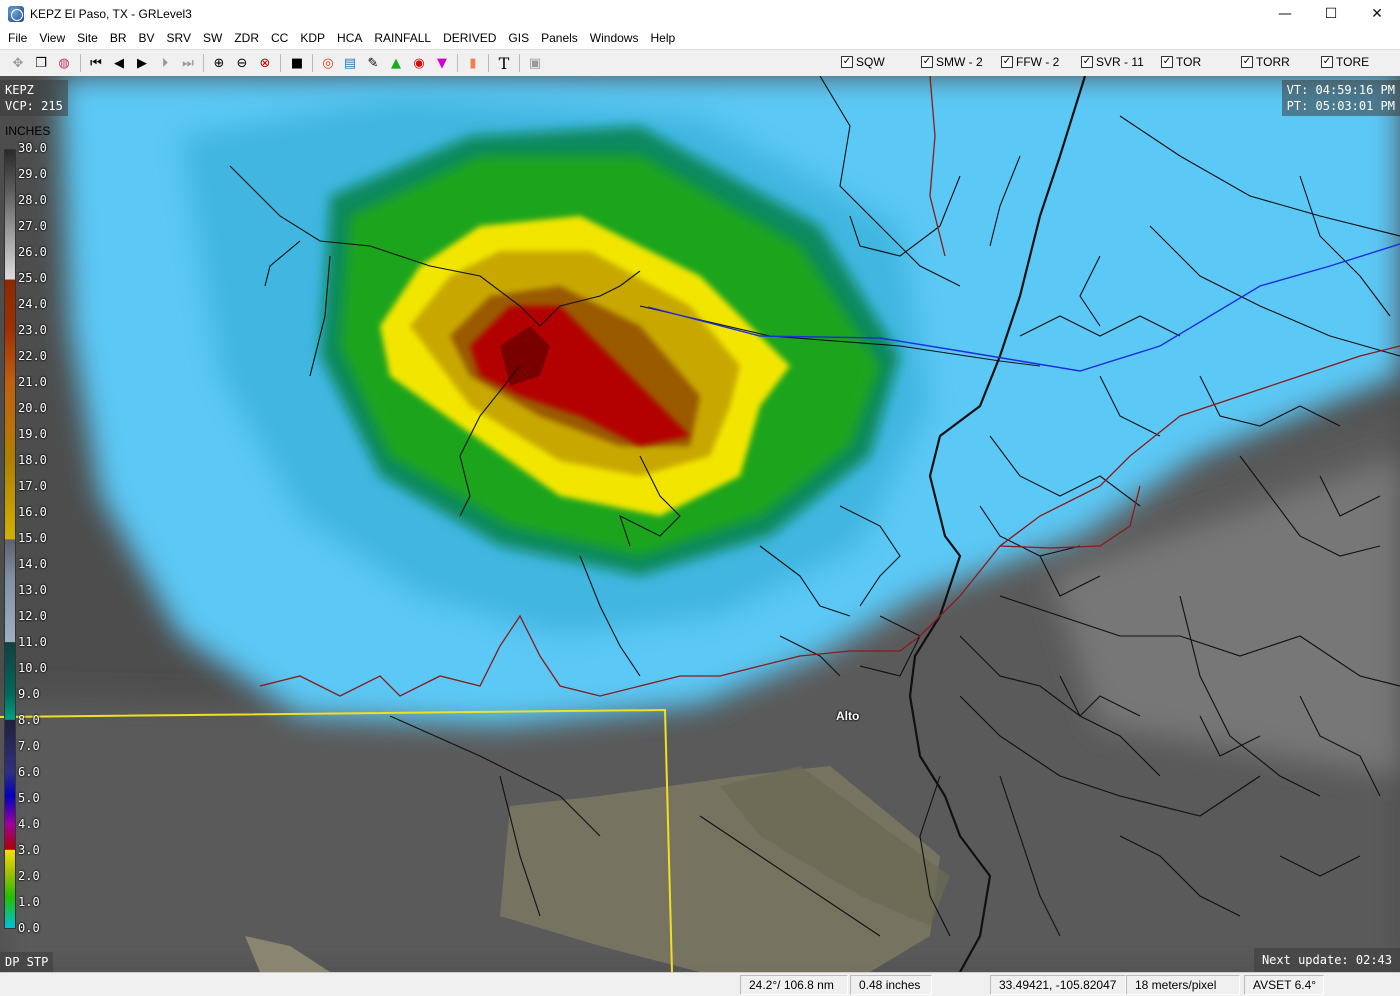  What do you see at coordinates (419, 63) in the screenshot?
I see `circle-icon: ◉` at bounding box center [419, 63].